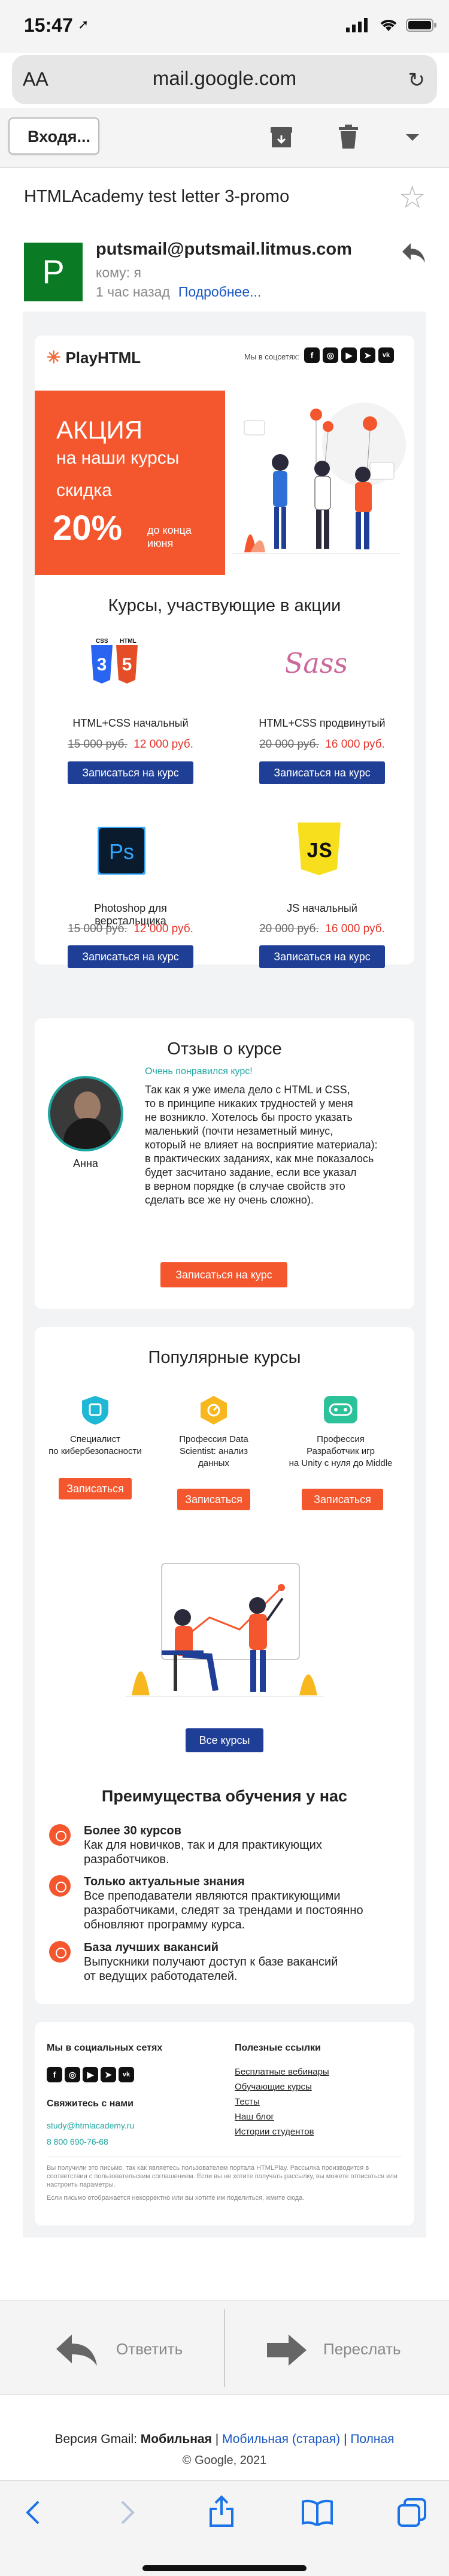 The width and height of the screenshot is (449, 2576). I want to click on review-title: Отзыв о курсе, so click(224, 1049).